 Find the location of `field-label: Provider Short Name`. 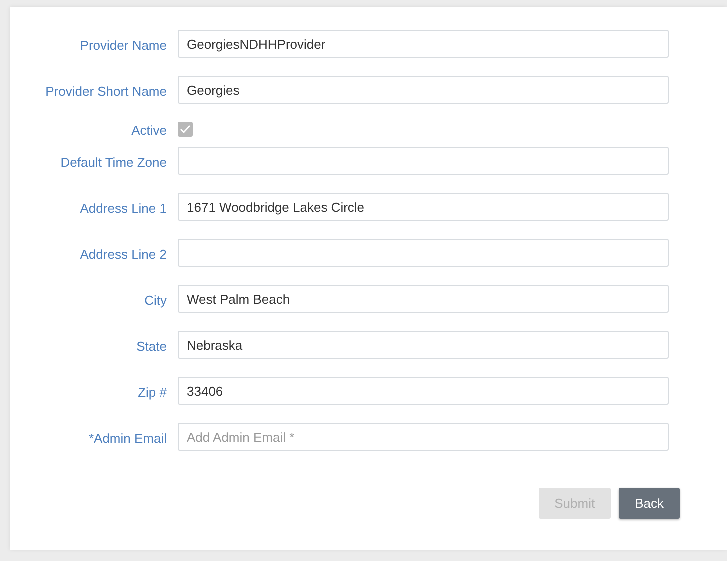

field-label: Provider Short Name is located at coordinates (106, 91).